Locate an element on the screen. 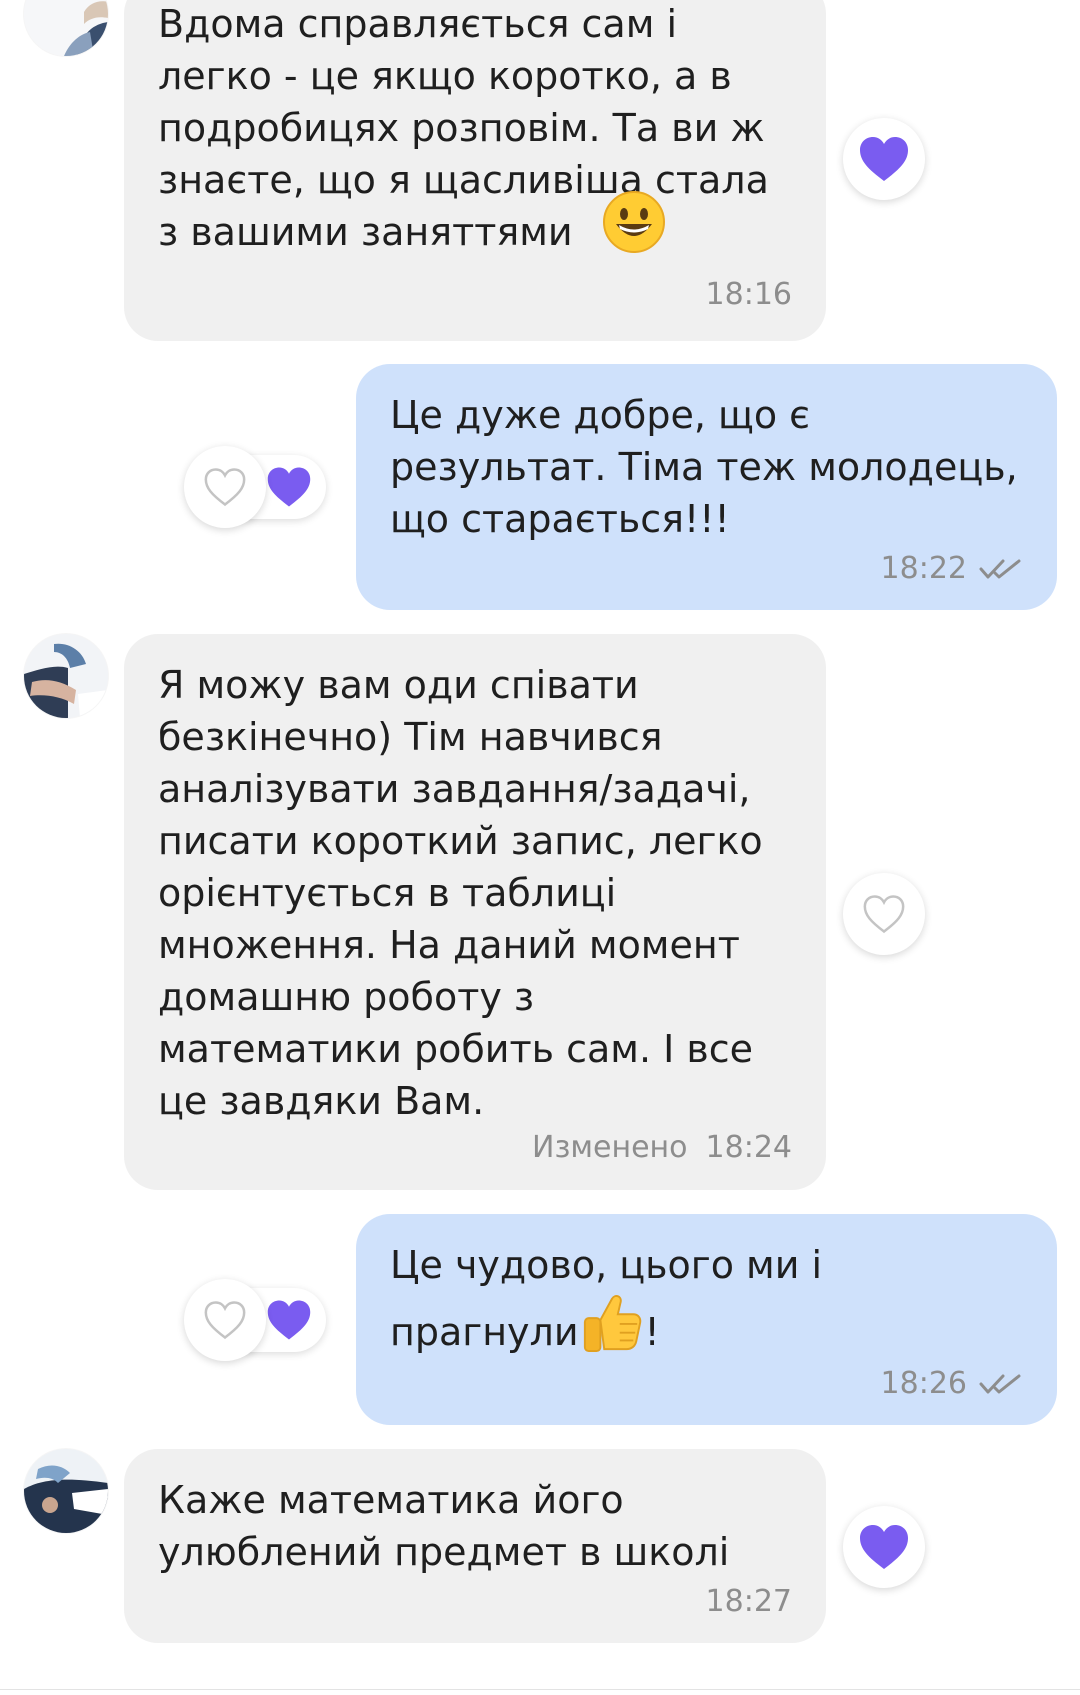  message-meta: 18:26 is located at coordinates (952, 1384).